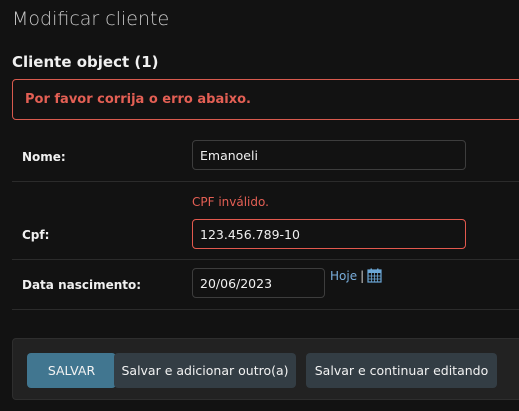 The image size is (519, 411). I want to click on calendar-icon, so click(374, 275).